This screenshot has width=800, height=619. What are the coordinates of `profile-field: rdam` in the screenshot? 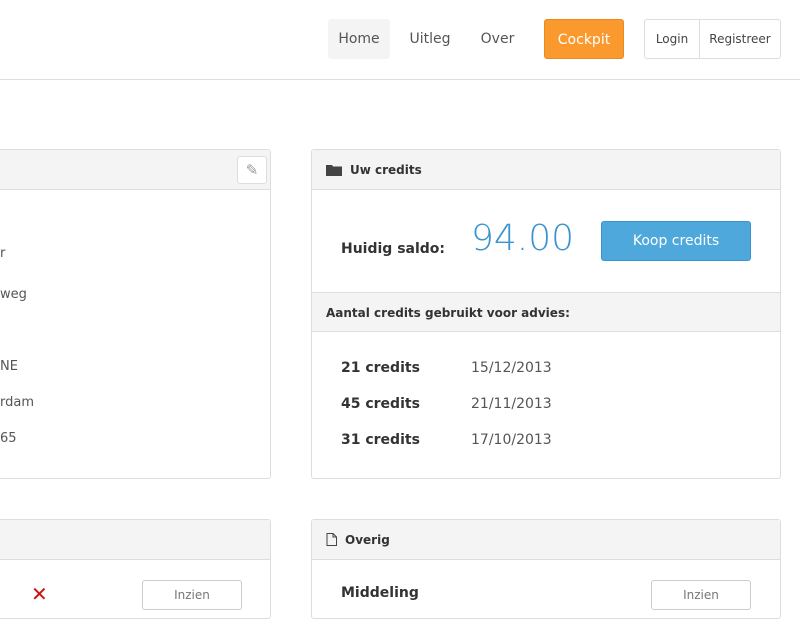 It's located at (17, 402).